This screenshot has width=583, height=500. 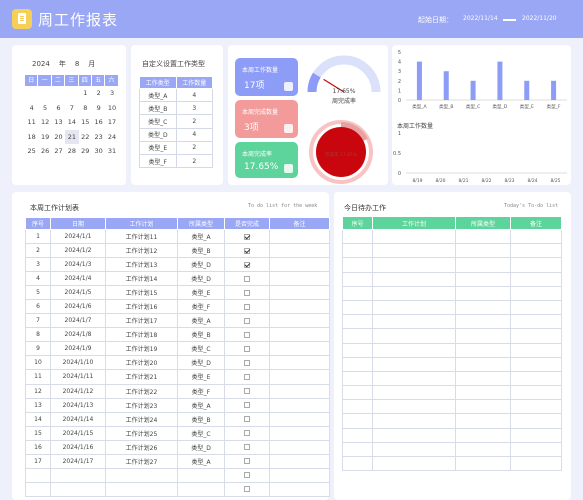 I want to click on calendar-day: 18, so click(x=31, y=137).